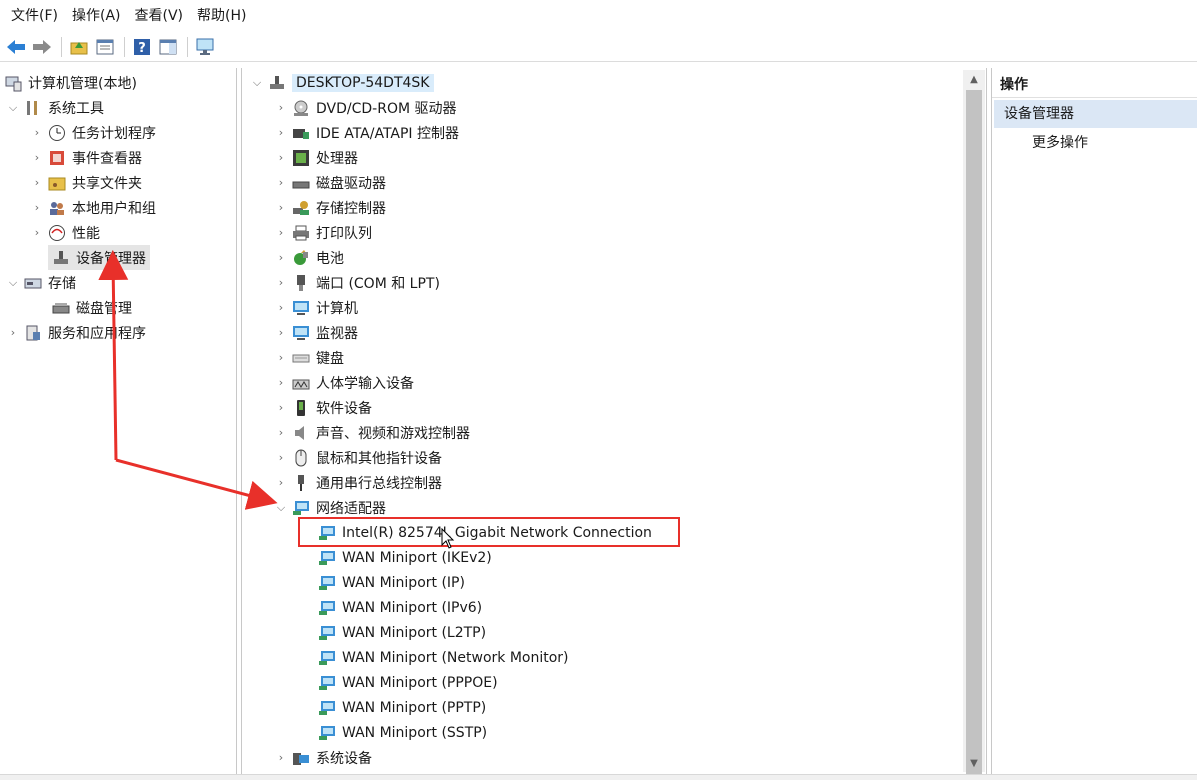 The image size is (1197, 780). I want to click on category-sound: › 声音、视频和游戏控制器, so click(372, 432).